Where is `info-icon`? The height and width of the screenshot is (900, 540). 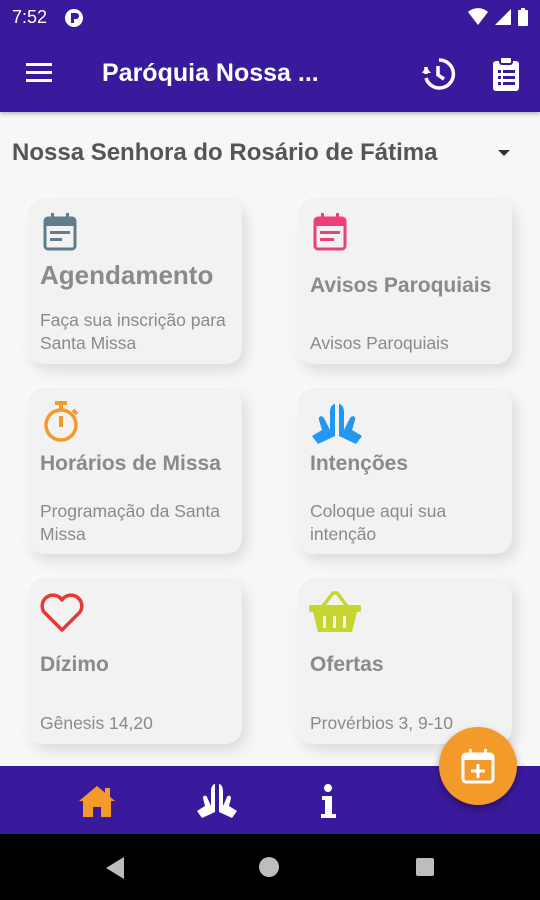
info-icon is located at coordinates (328, 801).